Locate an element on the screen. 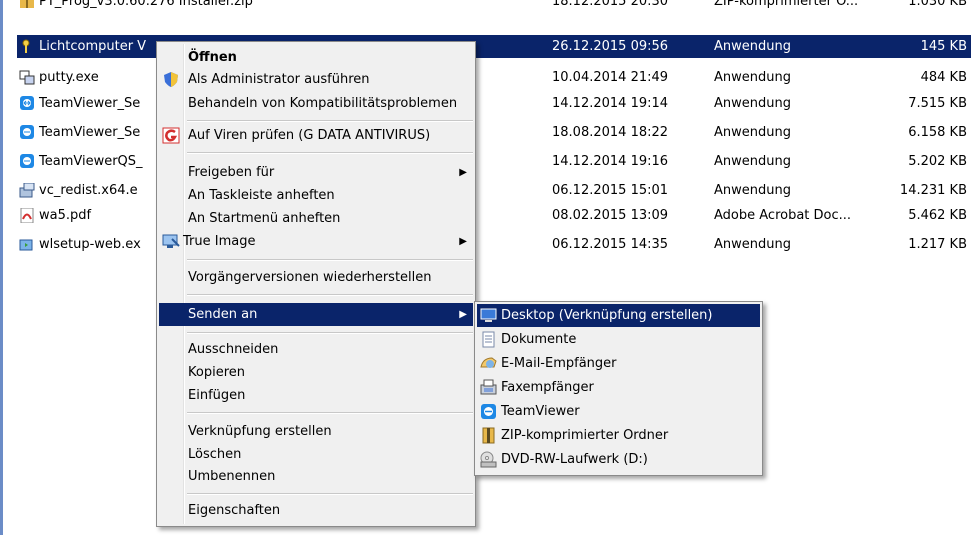 This screenshot has width=972, height=535. file-date: 06.12.2015 15:01 is located at coordinates (610, 190).